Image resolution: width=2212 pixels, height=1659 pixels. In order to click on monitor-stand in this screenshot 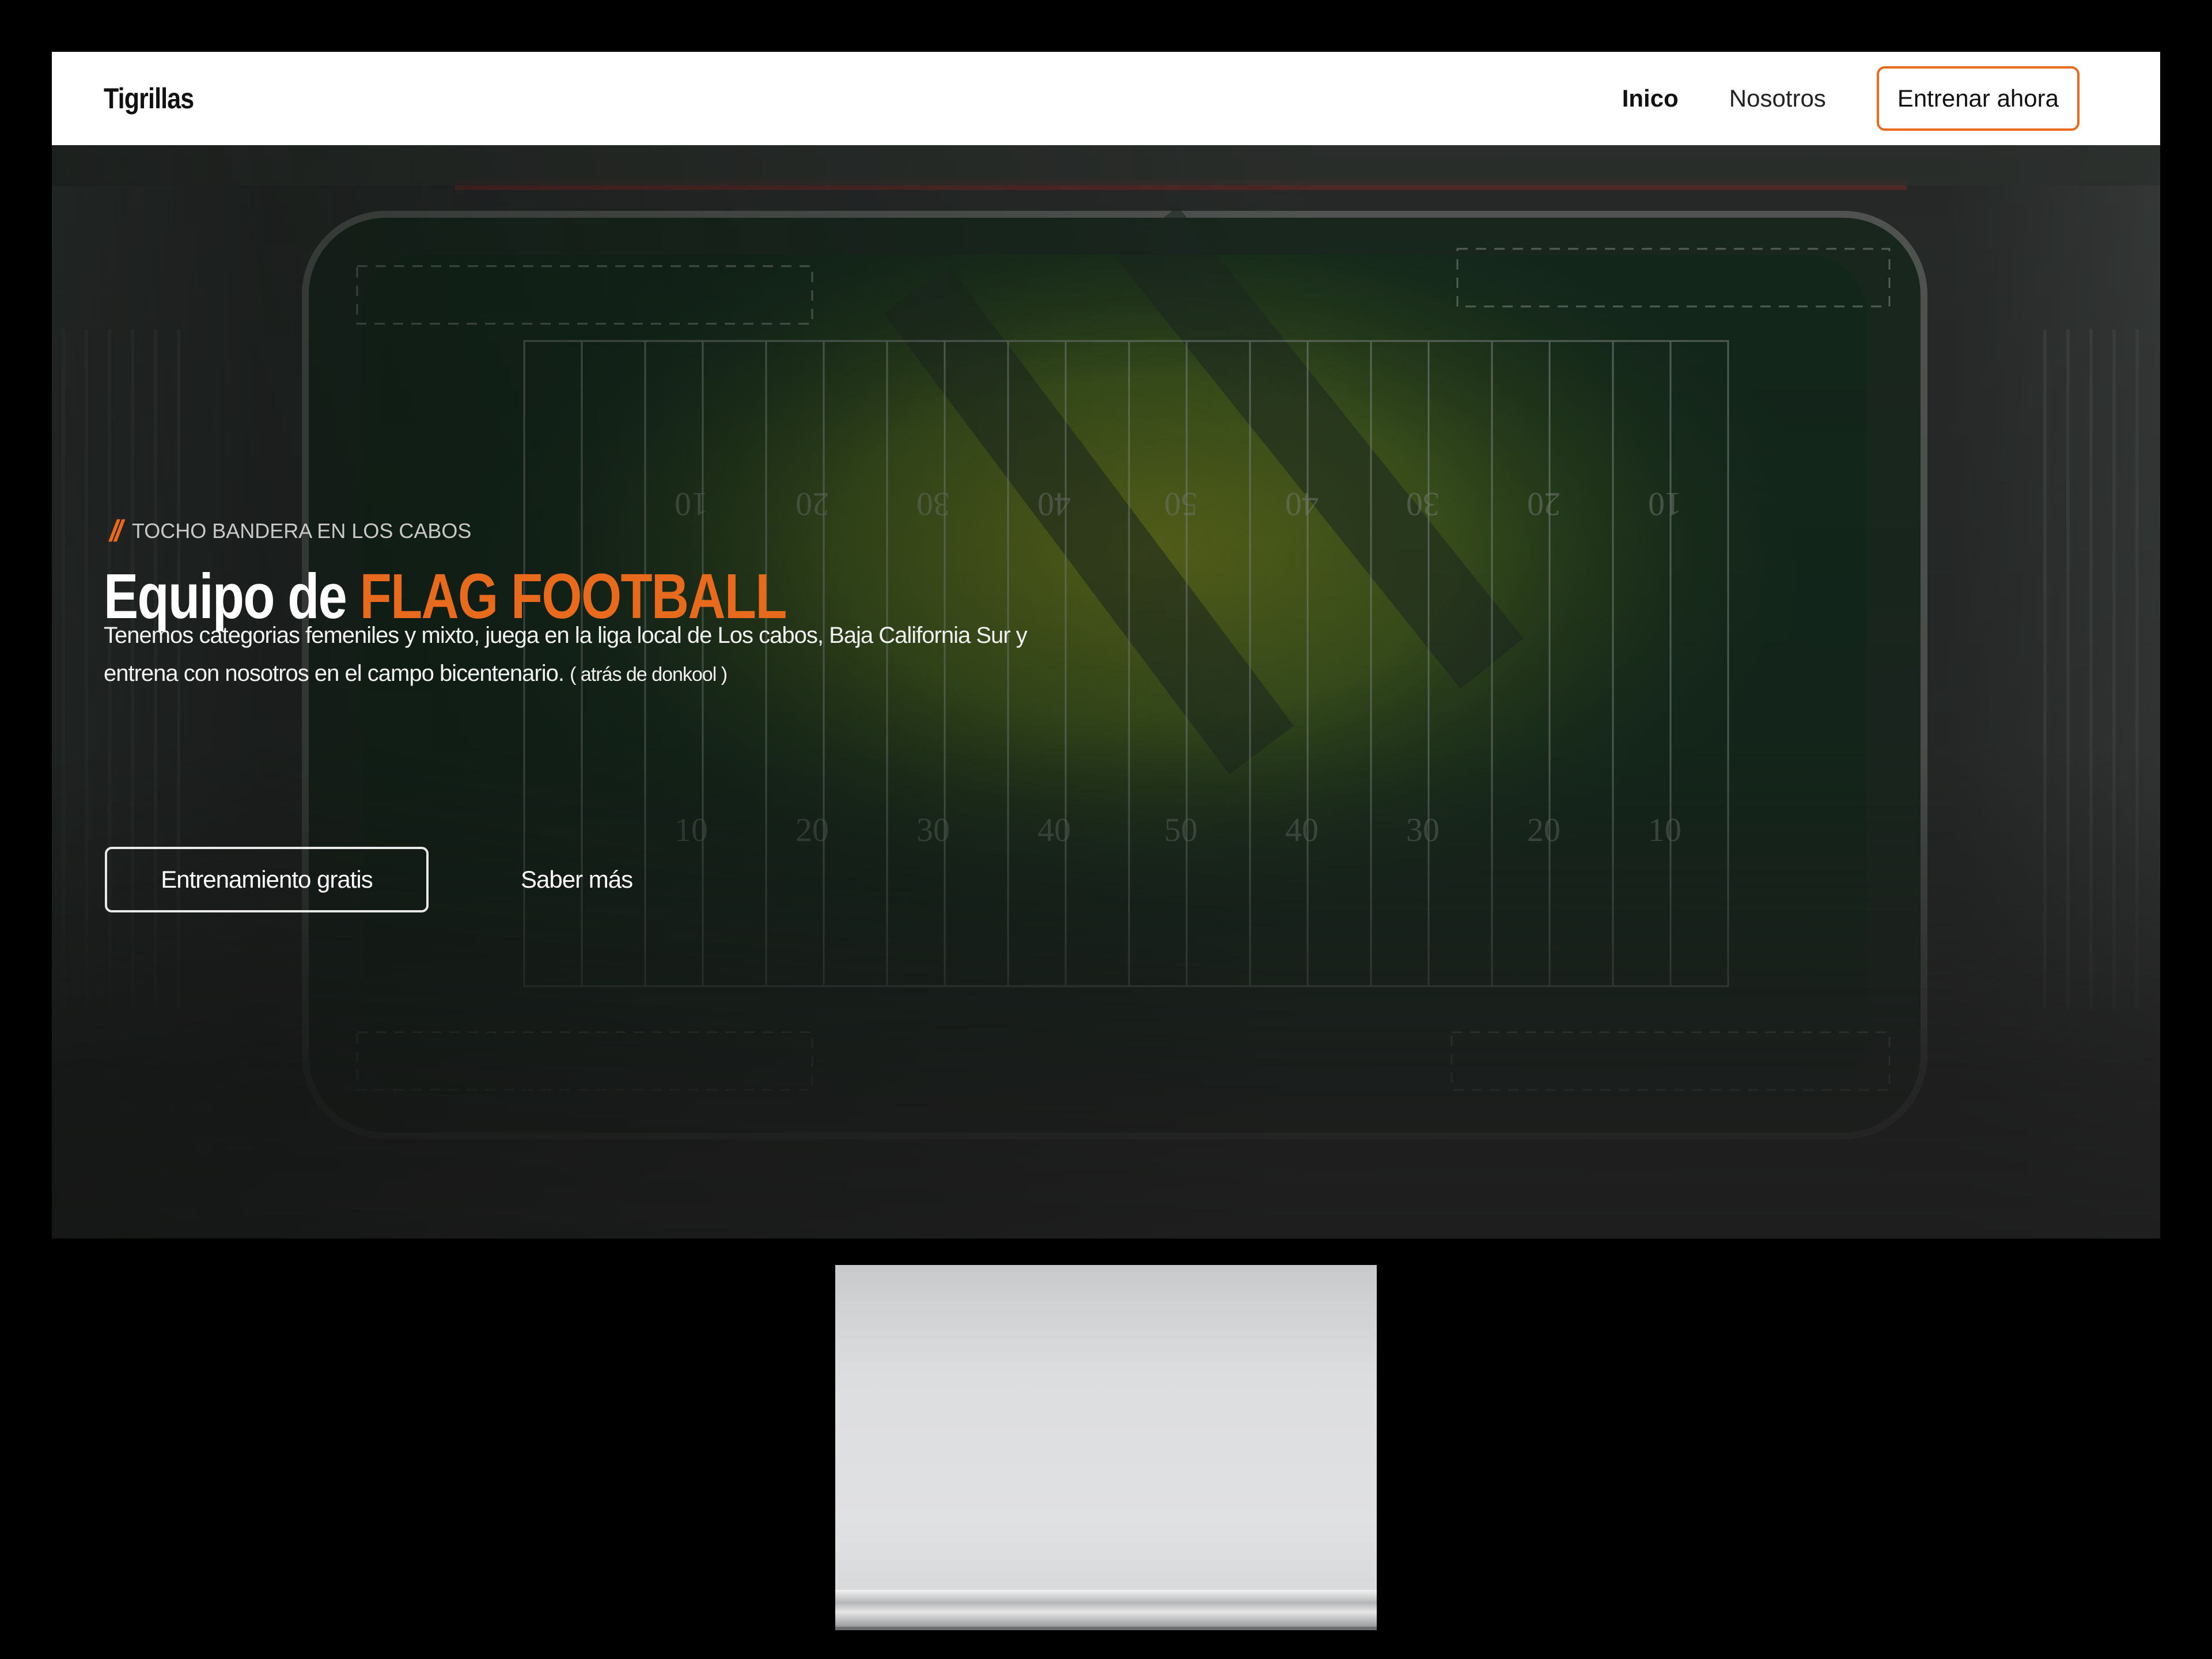, I will do `click(1106, 1447)`.